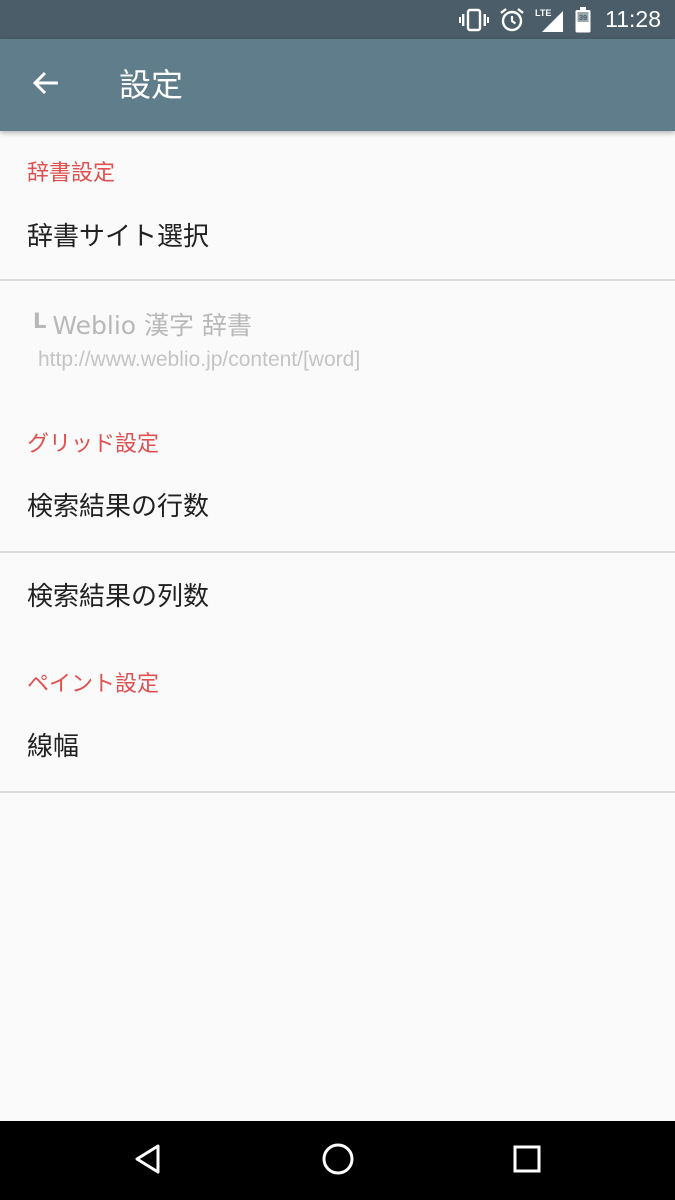 The width and height of the screenshot is (675, 1200). I want to click on nav-recents-button, so click(527, 1161).